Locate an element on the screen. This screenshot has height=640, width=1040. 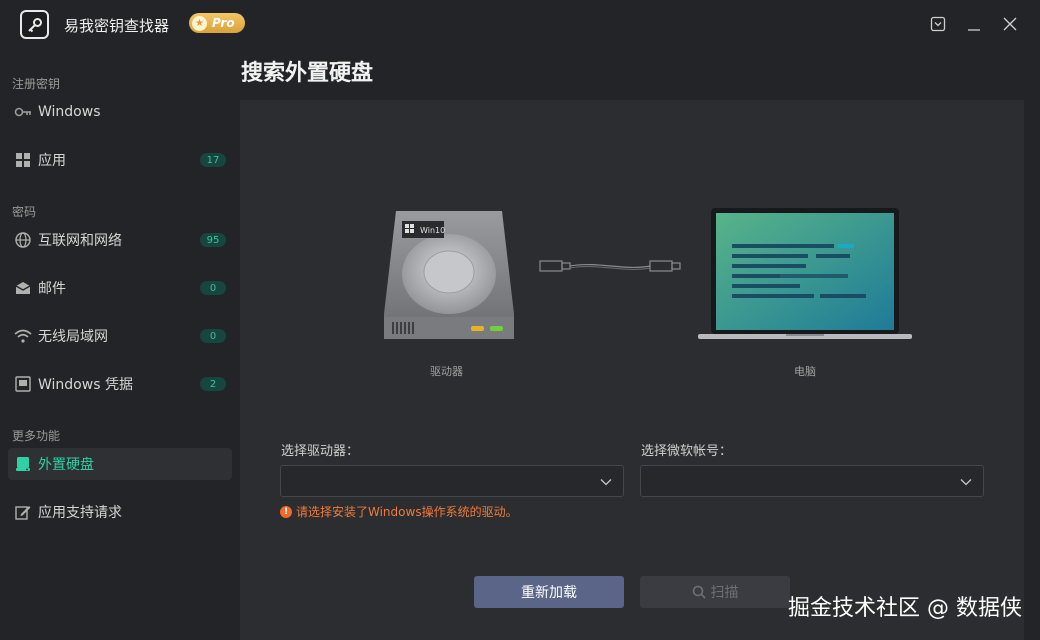
sidebar-item-windows-credentials: Windows 凭据 2 is located at coordinates (120, 384).